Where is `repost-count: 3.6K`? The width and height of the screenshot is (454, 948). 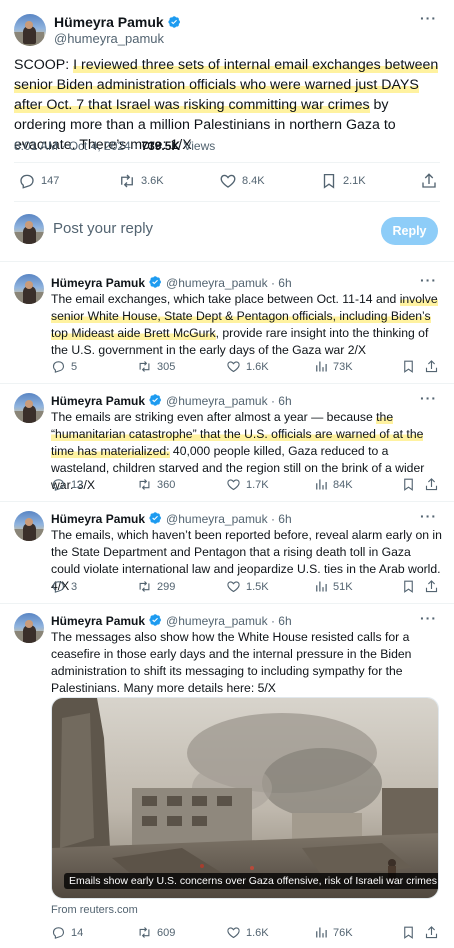
repost-count: 3.6K is located at coordinates (152, 181).